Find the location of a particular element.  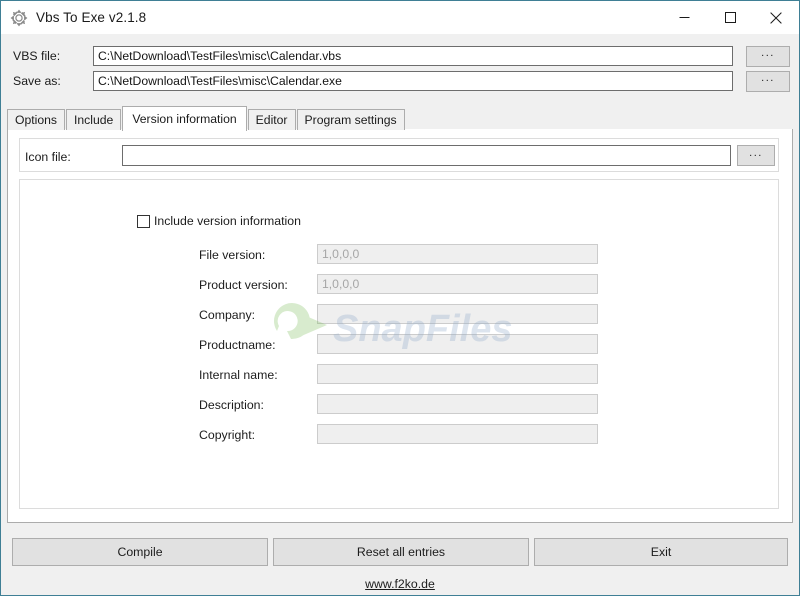

close-button is located at coordinates (776, 18).